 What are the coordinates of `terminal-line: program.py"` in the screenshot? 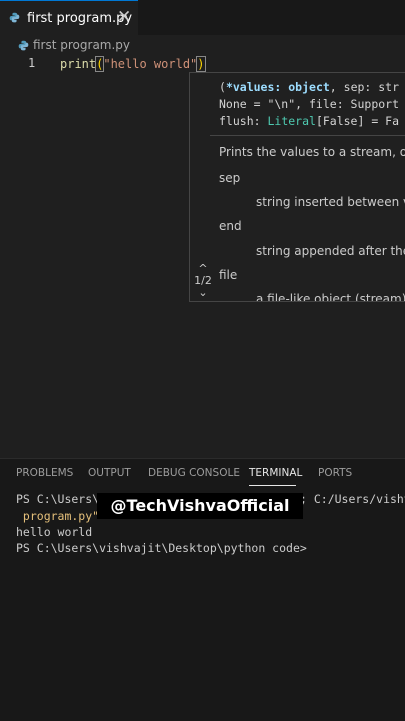 It's located at (57, 516).